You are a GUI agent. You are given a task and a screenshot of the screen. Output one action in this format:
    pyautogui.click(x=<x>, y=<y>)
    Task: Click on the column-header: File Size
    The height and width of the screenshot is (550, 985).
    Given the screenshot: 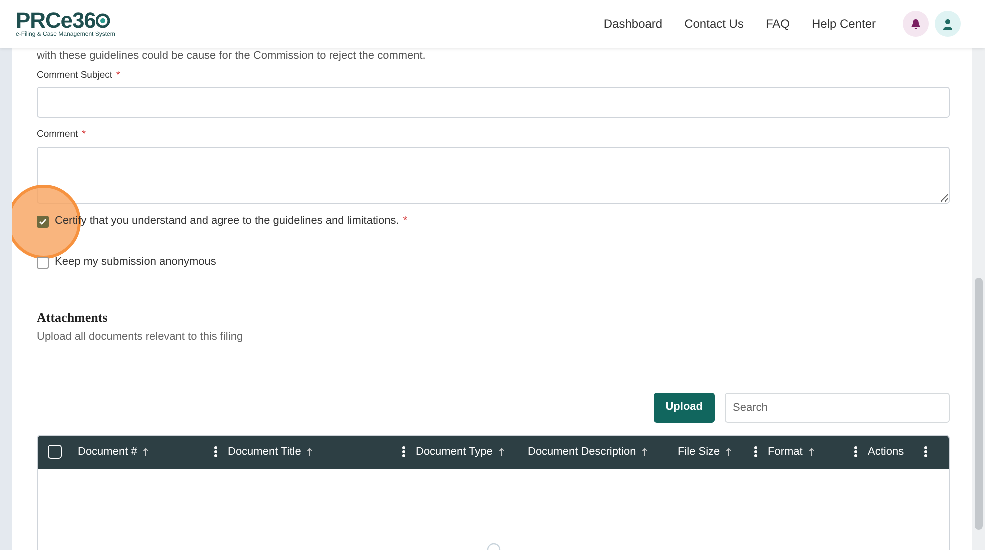 What is the action you would take?
    pyautogui.click(x=699, y=452)
    